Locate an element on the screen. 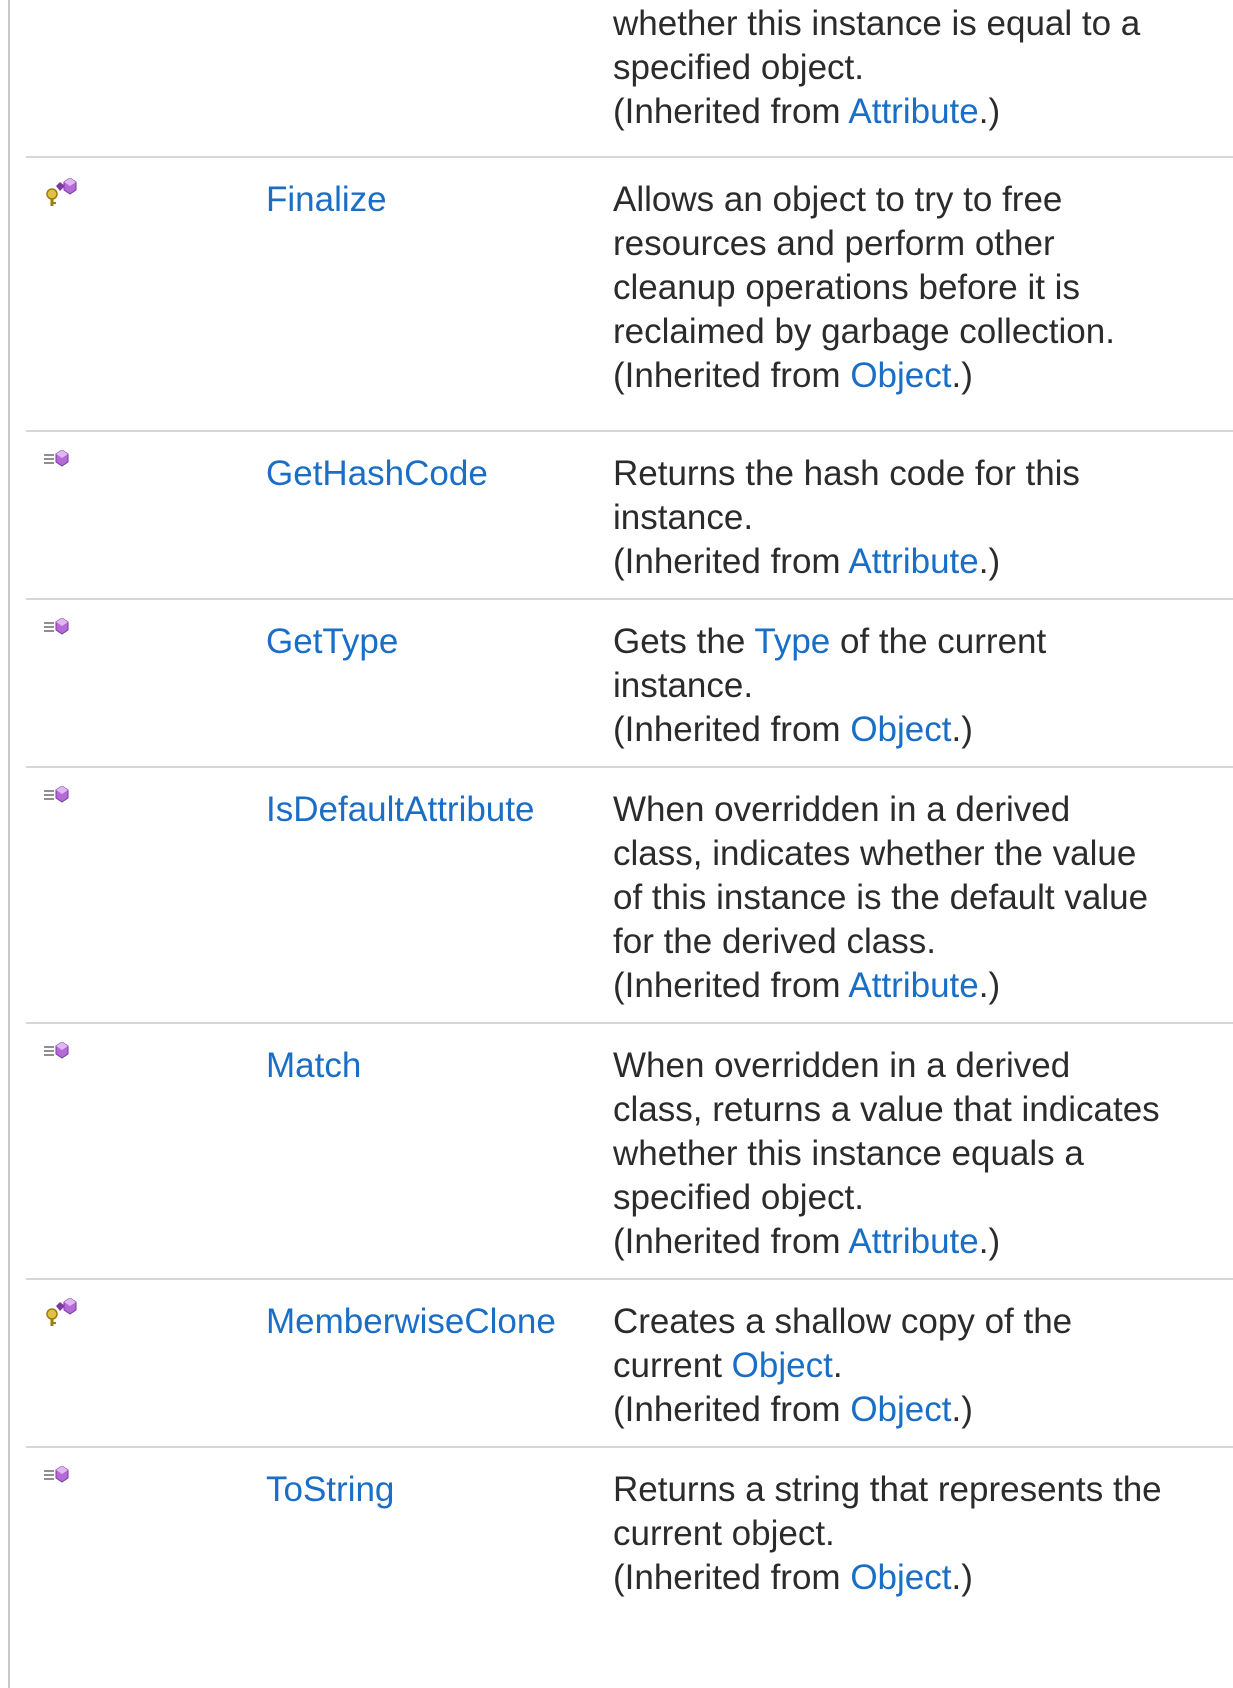 Image resolution: width=1233 pixels, height=1688 pixels. description-line: reclaimed by garbage collection. is located at coordinates (864, 331).